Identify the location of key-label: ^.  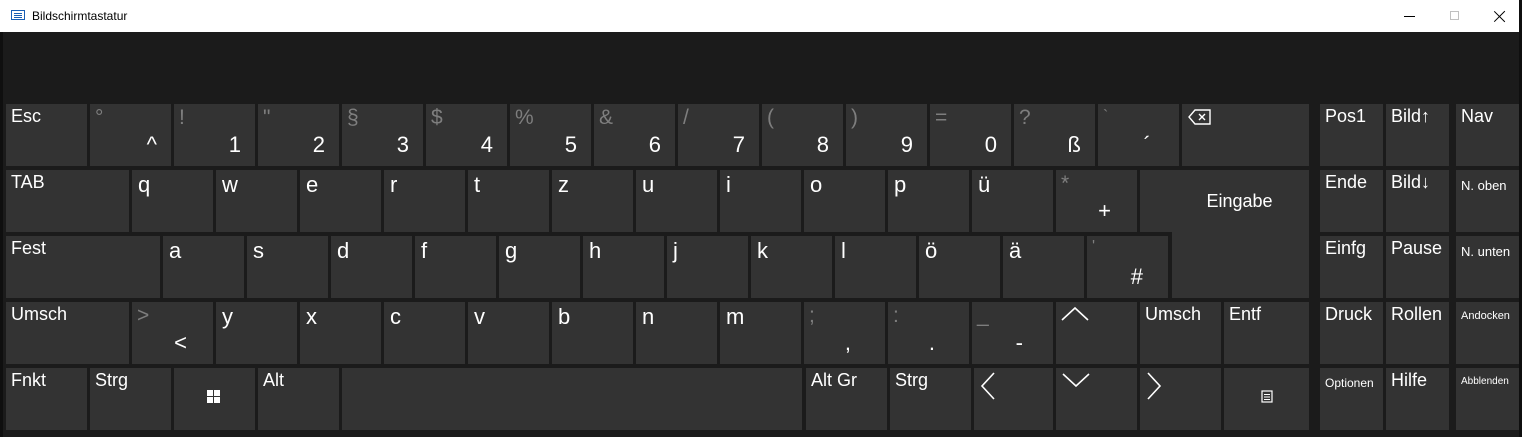
(151, 144).